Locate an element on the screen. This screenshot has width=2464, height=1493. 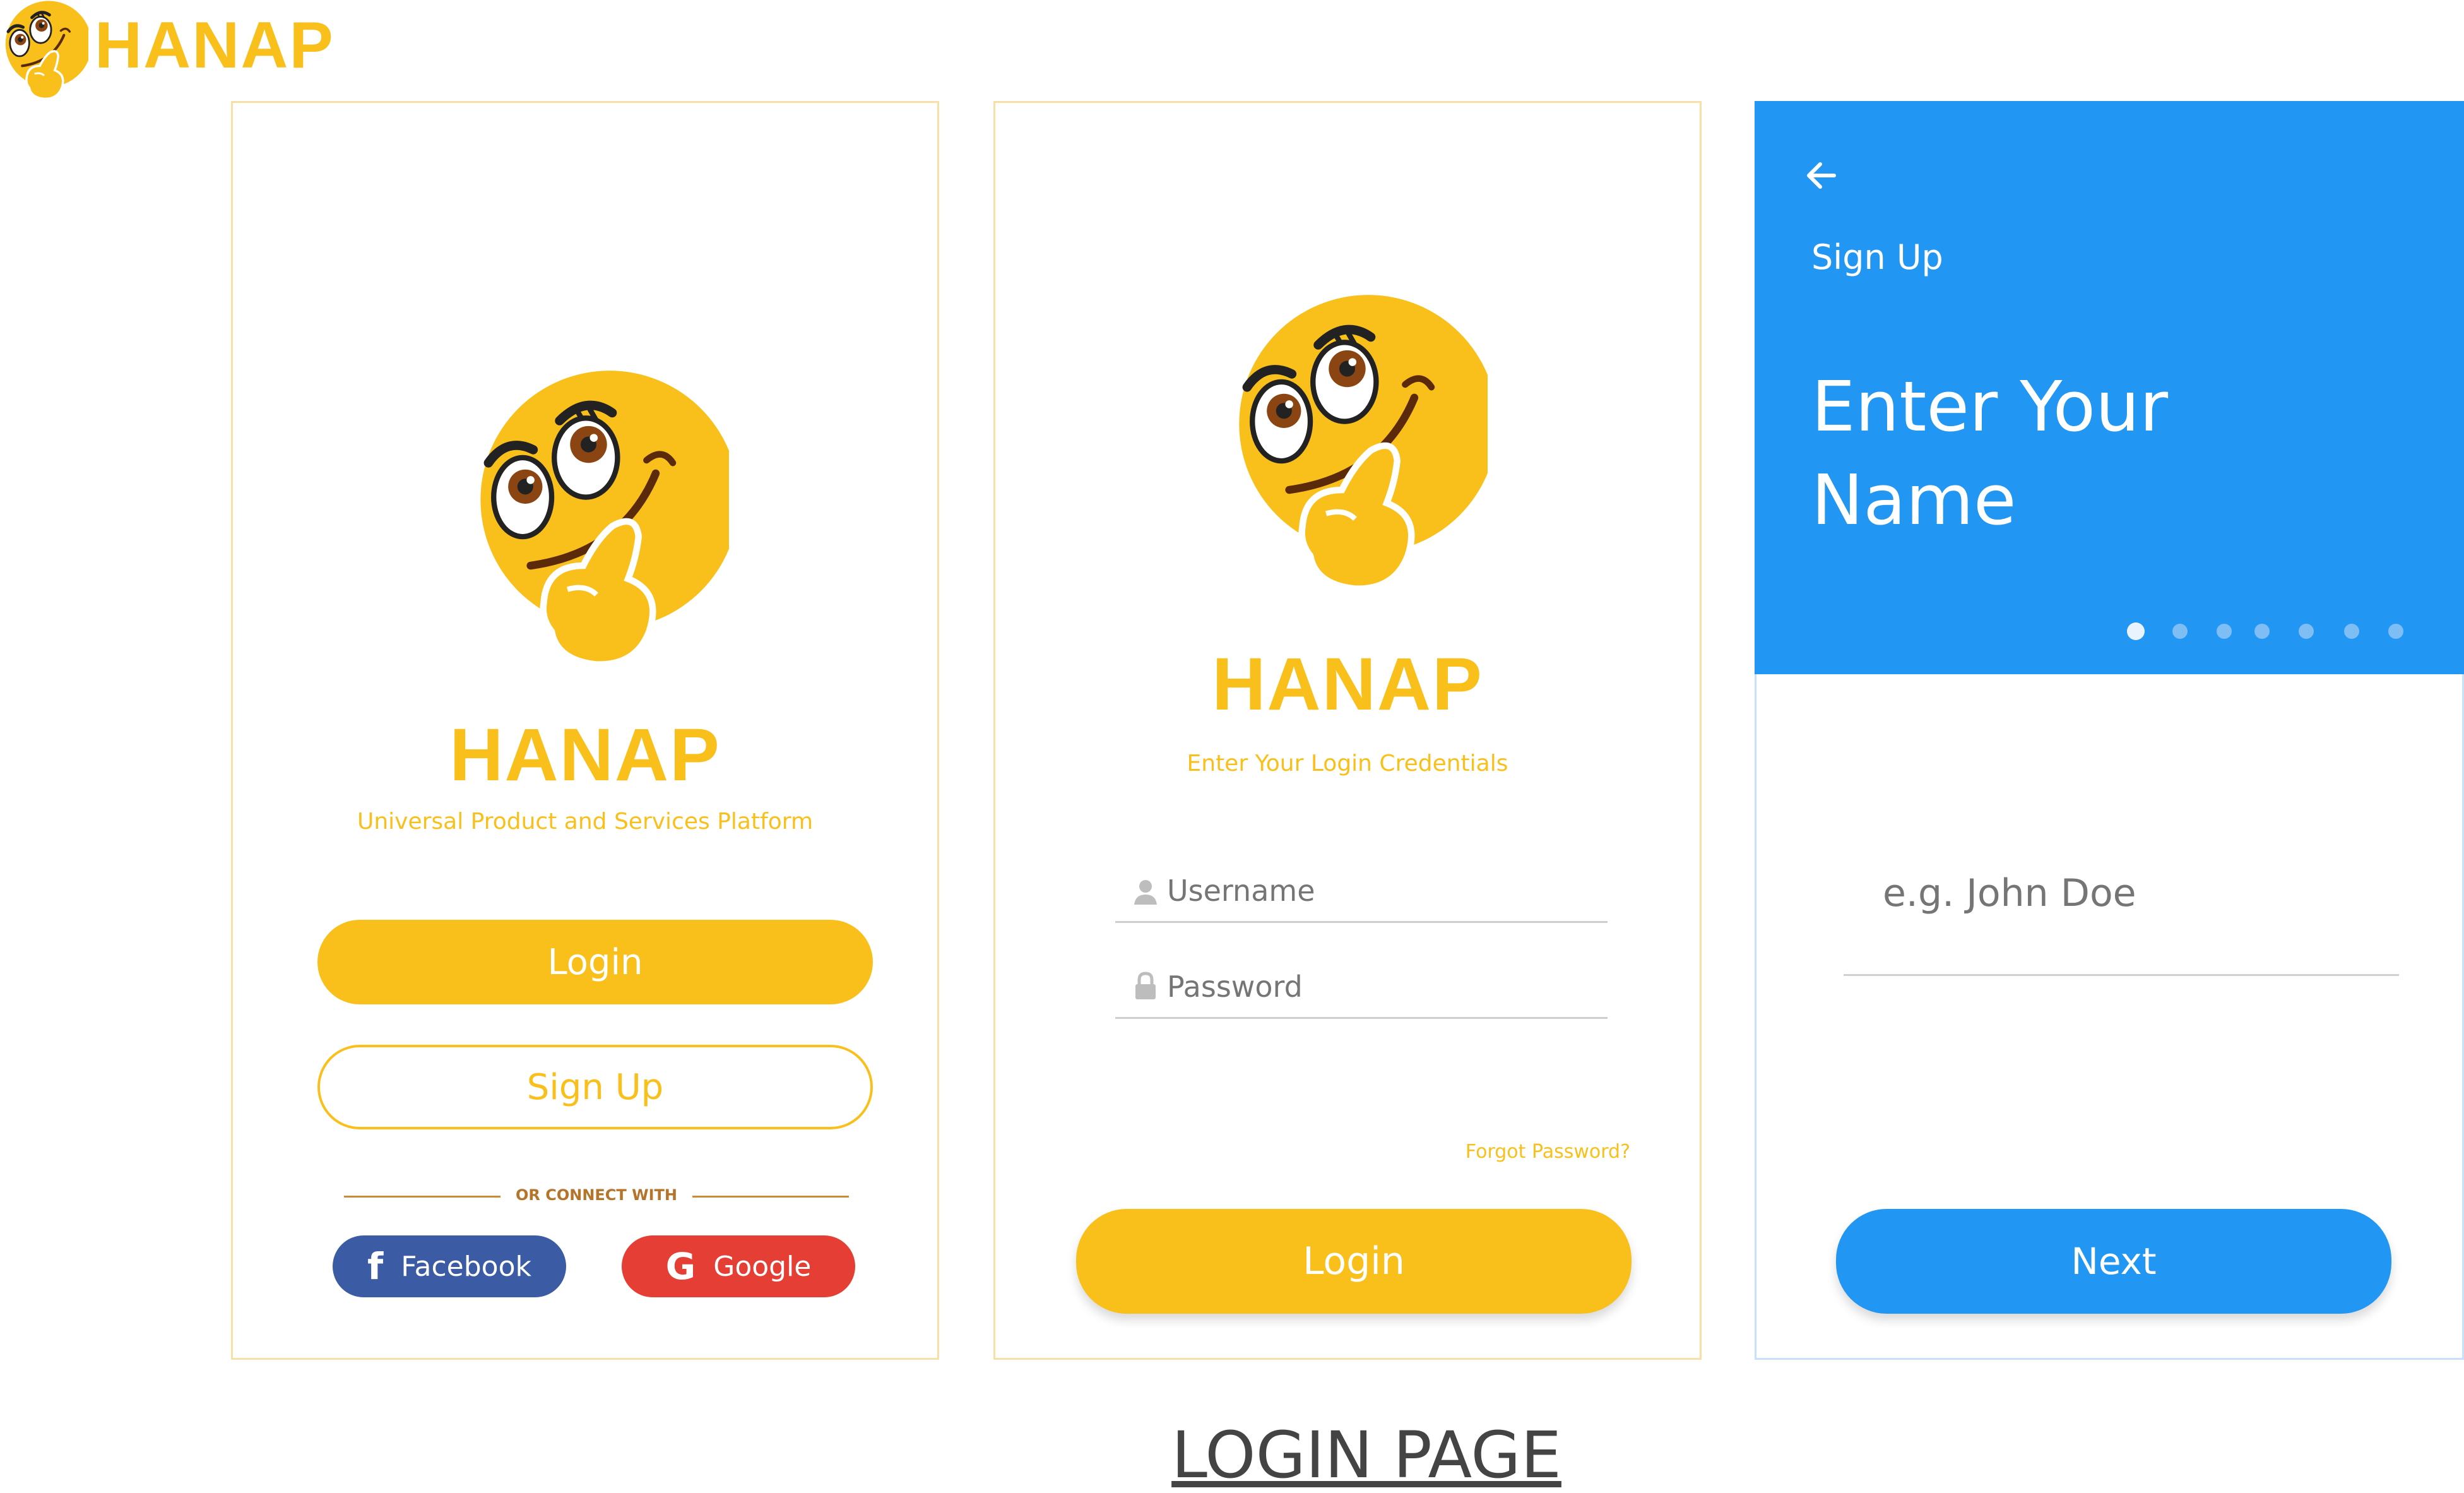
signup-heading-line1: Enter Your is located at coordinates (1990, 406).